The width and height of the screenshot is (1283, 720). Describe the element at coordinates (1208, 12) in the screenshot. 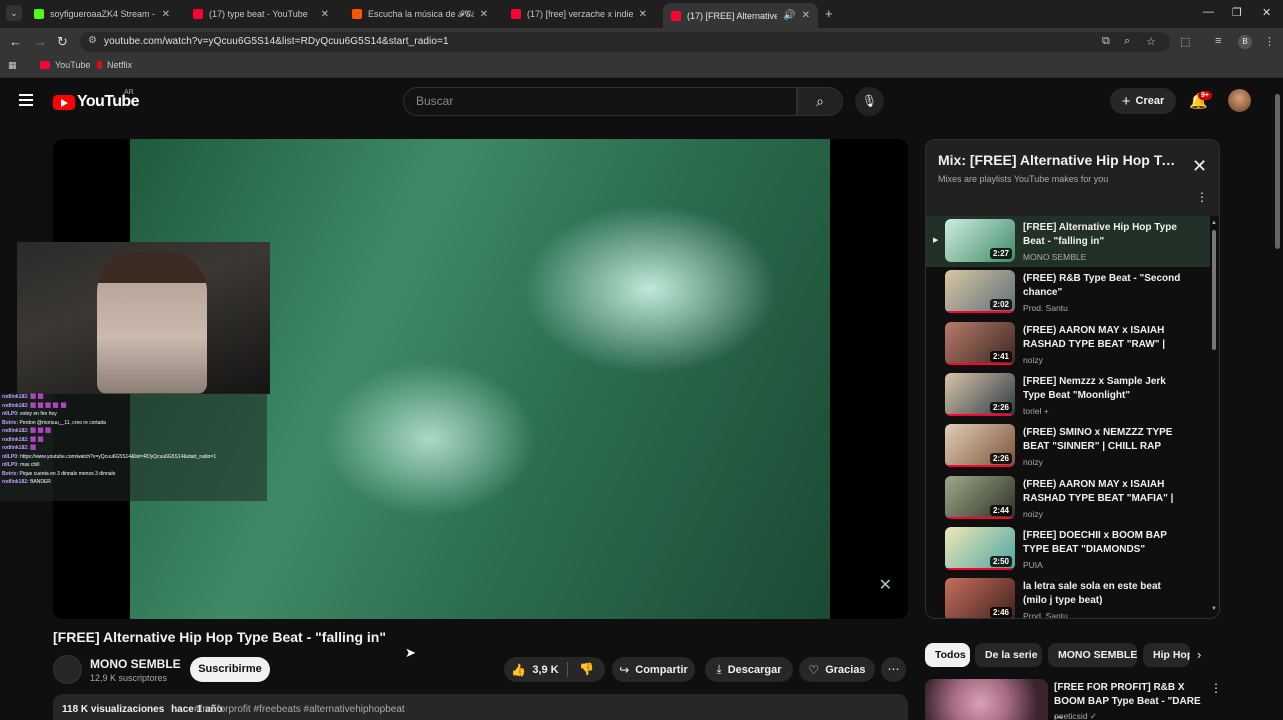

I see `minimize-icon: —` at that location.